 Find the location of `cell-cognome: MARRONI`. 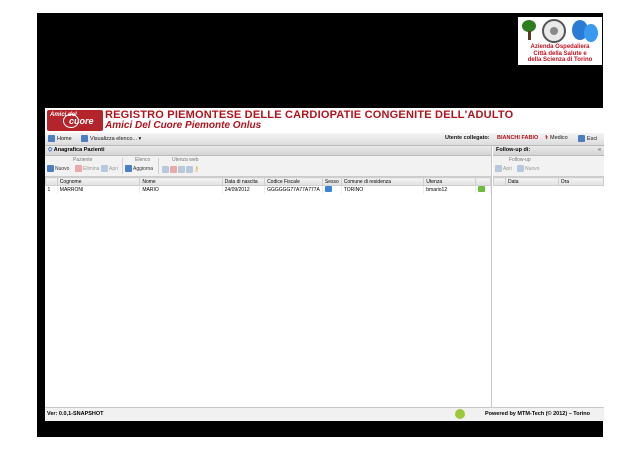

cell-cognome: MARRONI is located at coordinates (99, 189).